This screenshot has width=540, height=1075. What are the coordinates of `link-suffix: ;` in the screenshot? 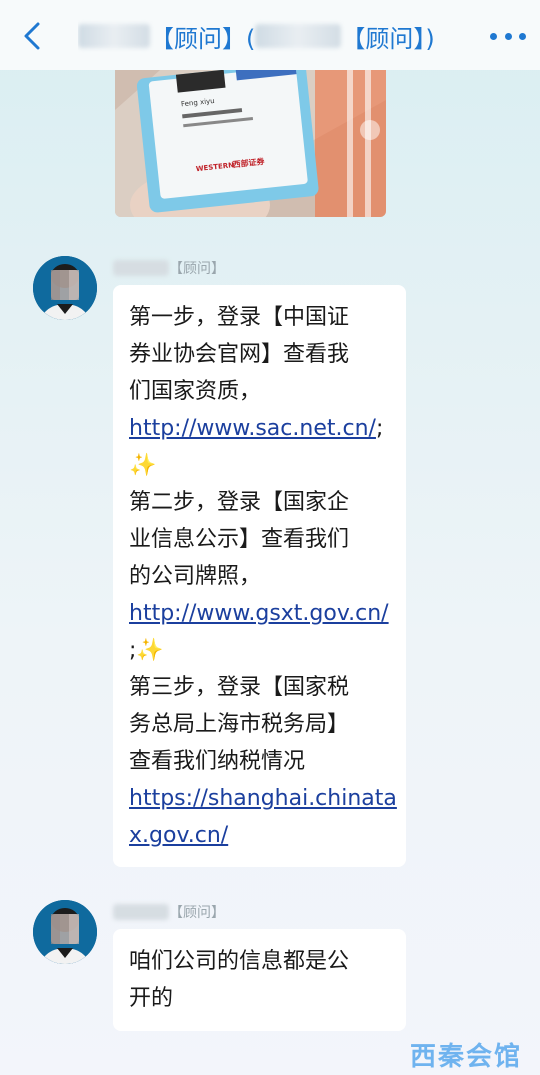 It's located at (379, 428).